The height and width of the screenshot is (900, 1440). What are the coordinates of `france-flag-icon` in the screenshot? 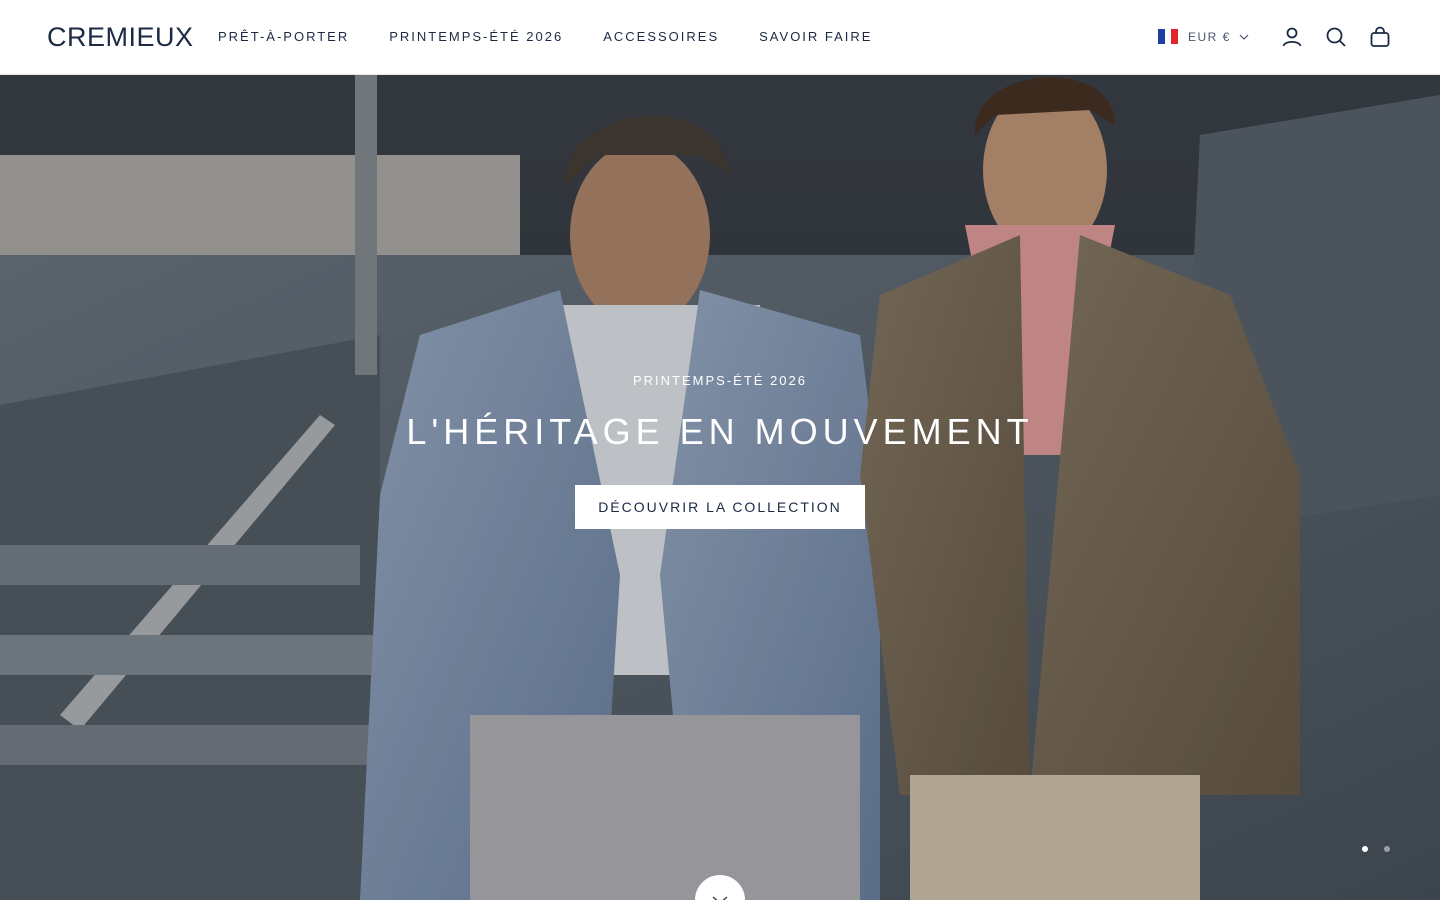 It's located at (1168, 36).